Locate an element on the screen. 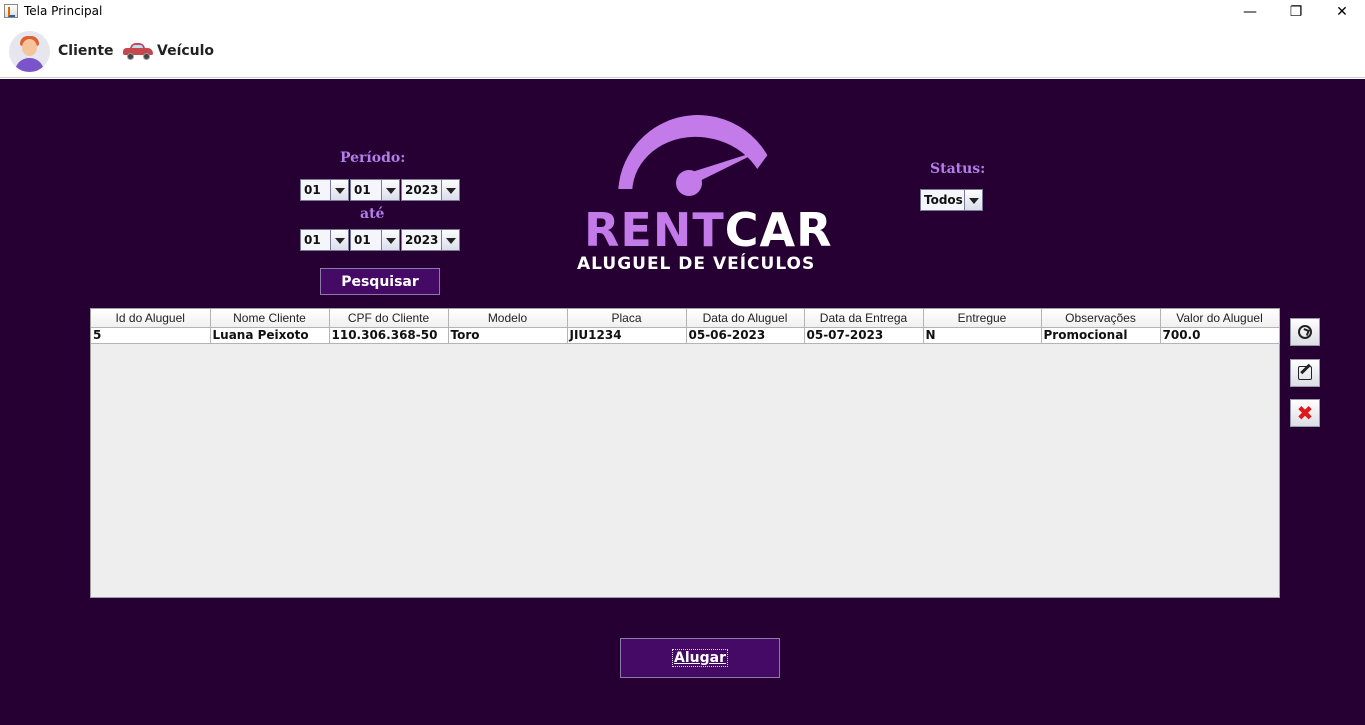 This screenshot has height=725, width=1365. table-cell: 5 is located at coordinates (151, 335).